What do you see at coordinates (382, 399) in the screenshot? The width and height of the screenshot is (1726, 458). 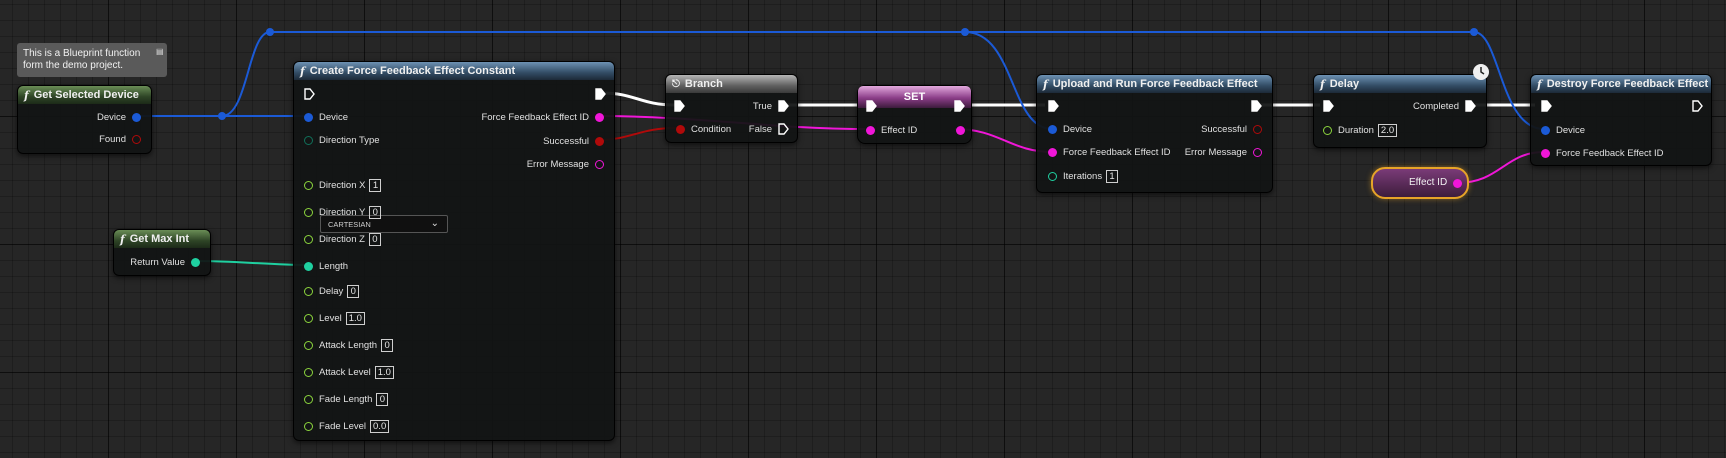 I see `fade-length-value-box: 0` at bounding box center [382, 399].